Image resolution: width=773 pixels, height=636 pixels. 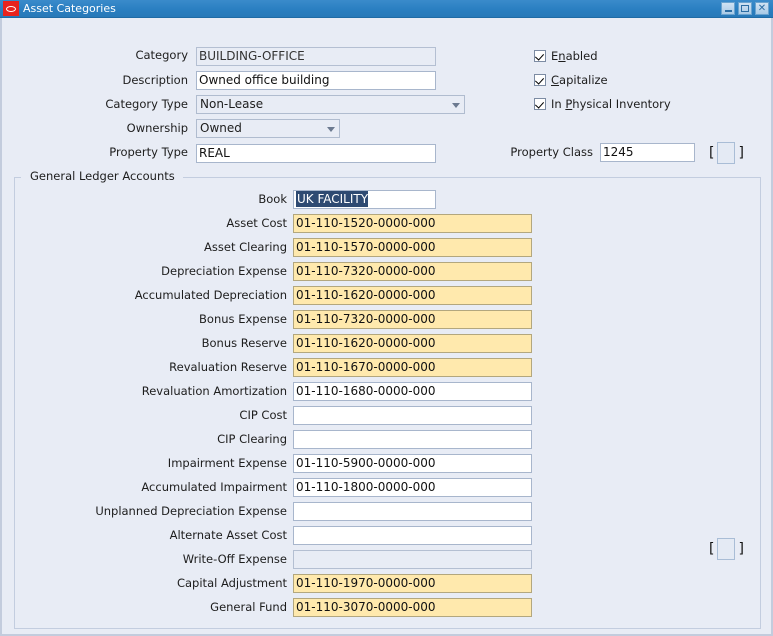 What do you see at coordinates (224, 271) in the screenshot?
I see `label-depreciation-expense: Depreciation Expense` at bounding box center [224, 271].